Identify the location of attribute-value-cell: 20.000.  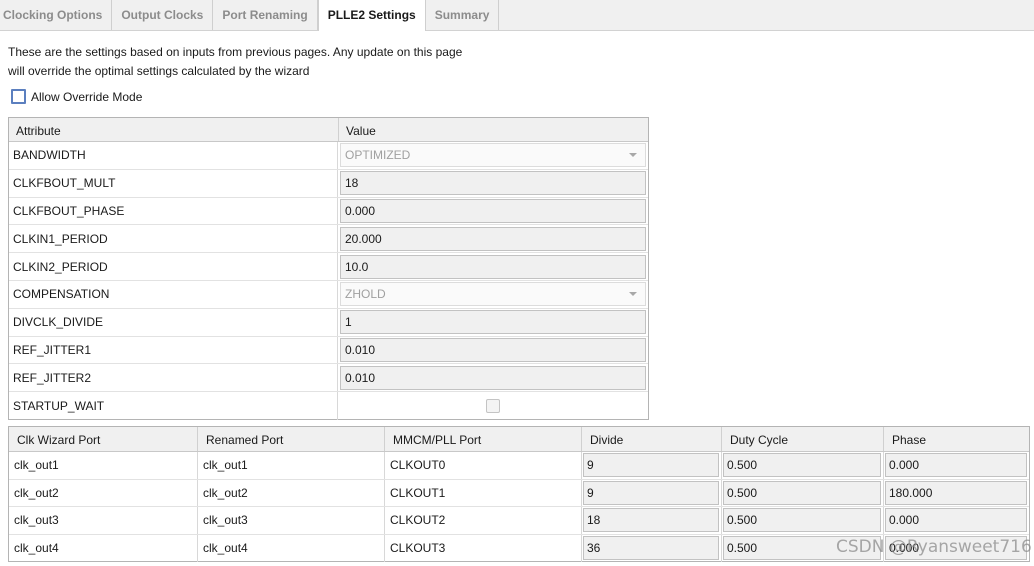
(493, 238).